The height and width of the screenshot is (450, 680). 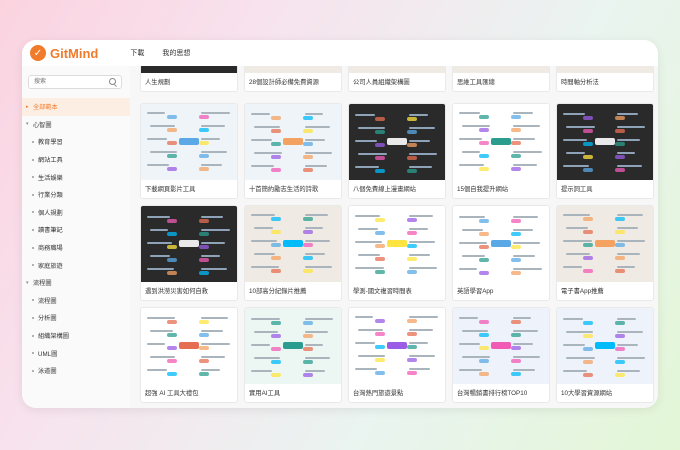 What do you see at coordinates (76, 265) in the screenshot?
I see `sidebar-item-9: 家庭旅遊` at bounding box center [76, 265].